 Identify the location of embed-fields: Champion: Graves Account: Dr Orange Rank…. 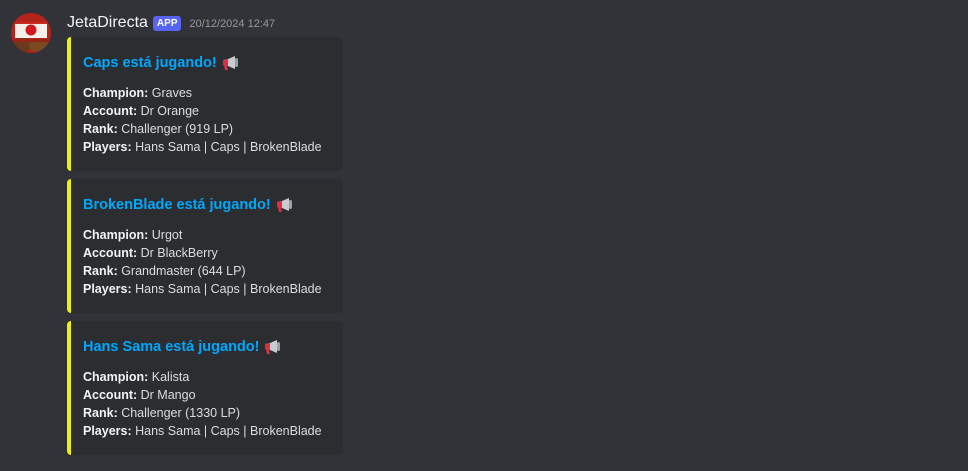
(207, 120).